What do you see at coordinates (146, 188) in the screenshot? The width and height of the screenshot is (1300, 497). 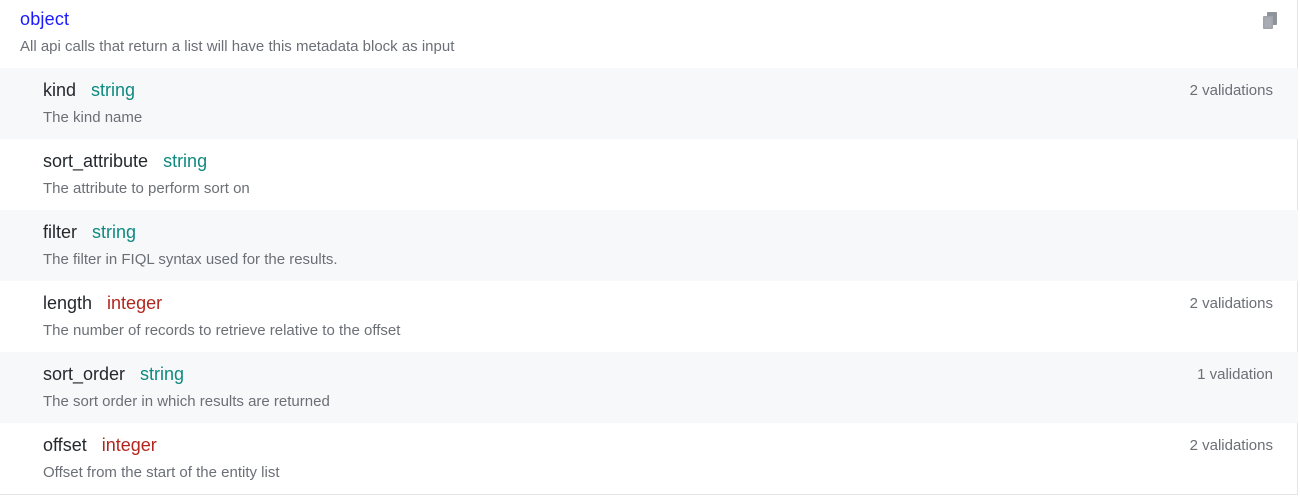 I see `property-description: The attribute to perform sort on` at bounding box center [146, 188].